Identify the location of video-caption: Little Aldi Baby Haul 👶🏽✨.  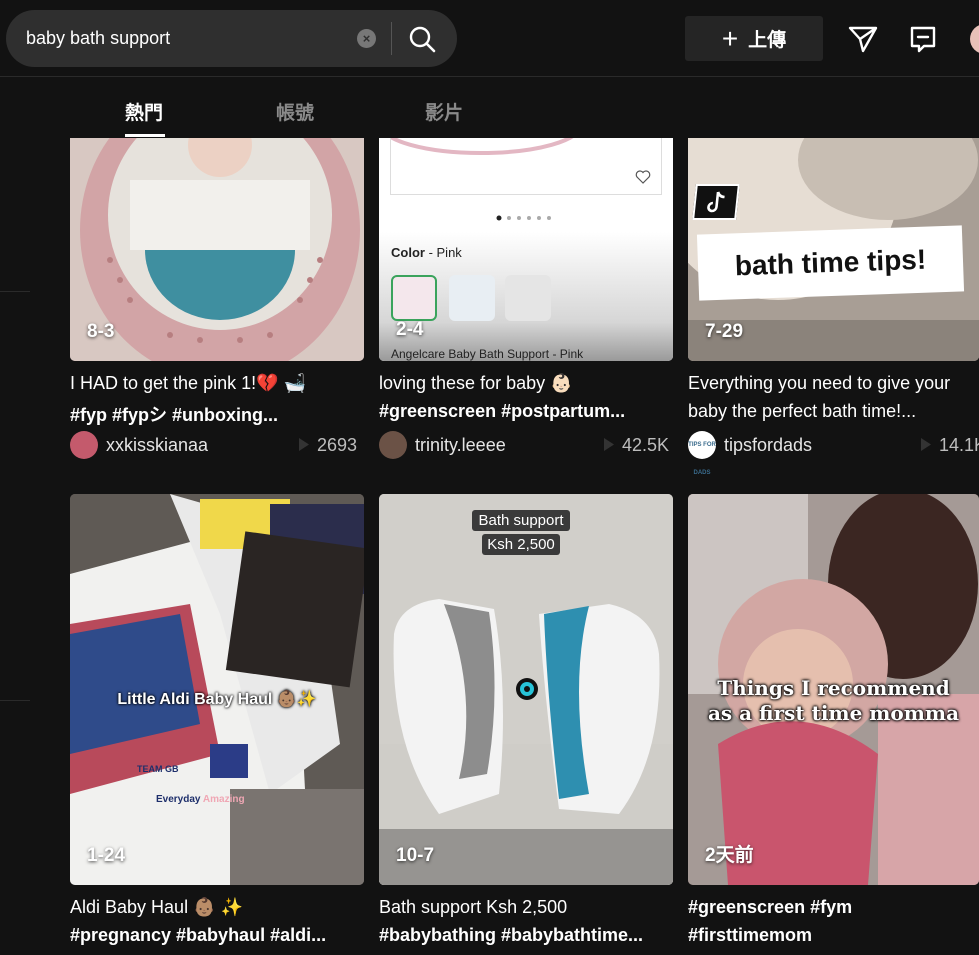
(217, 699).